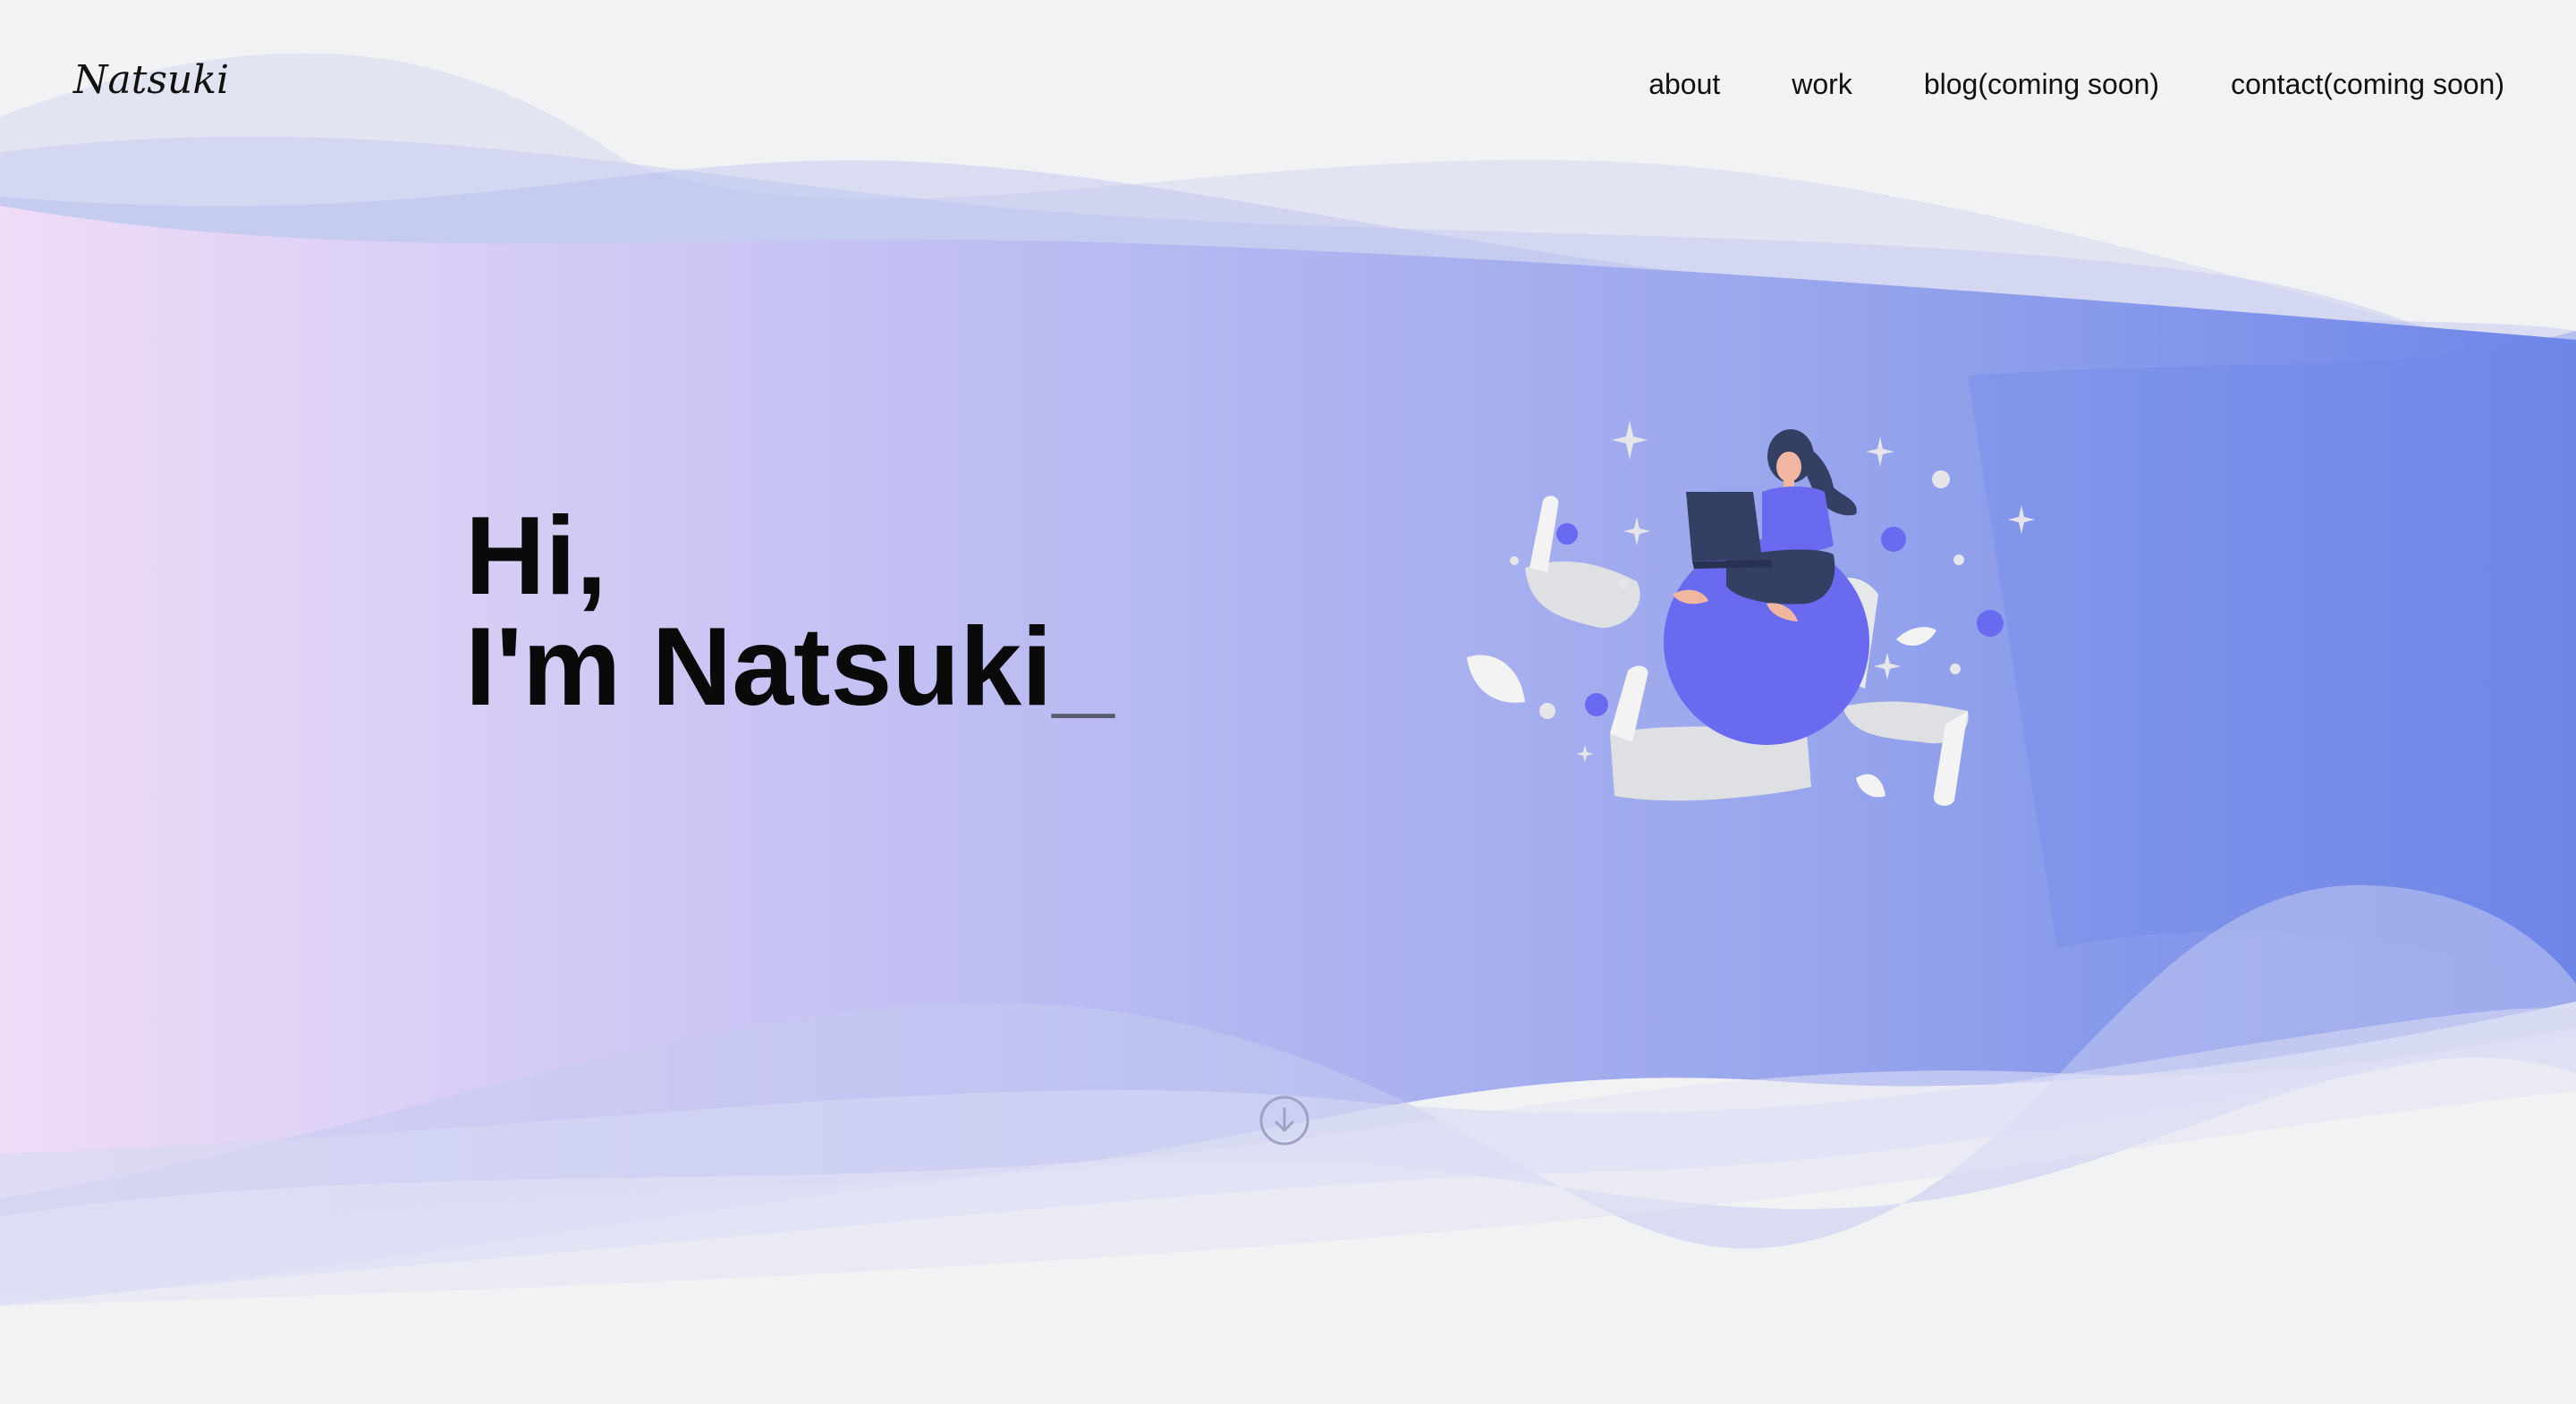 The width and height of the screenshot is (2576, 1404). Describe the element at coordinates (151, 80) in the screenshot. I see `site-logo: Natsuki` at that location.